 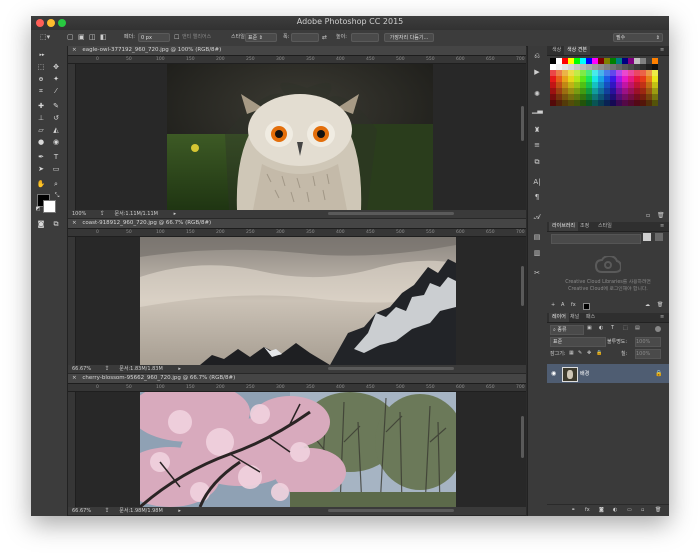 What do you see at coordinates (571, 353) in the screenshot?
I see `lock-transparent-icon: ▦` at bounding box center [571, 353].